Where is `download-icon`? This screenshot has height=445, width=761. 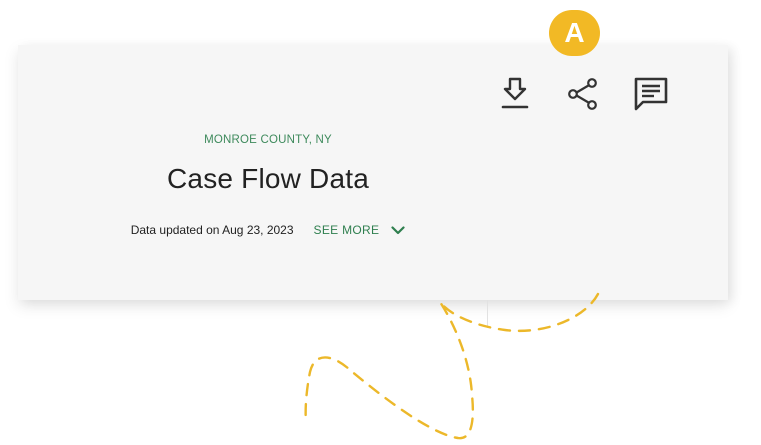 download-icon is located at coordinates (515, 93).